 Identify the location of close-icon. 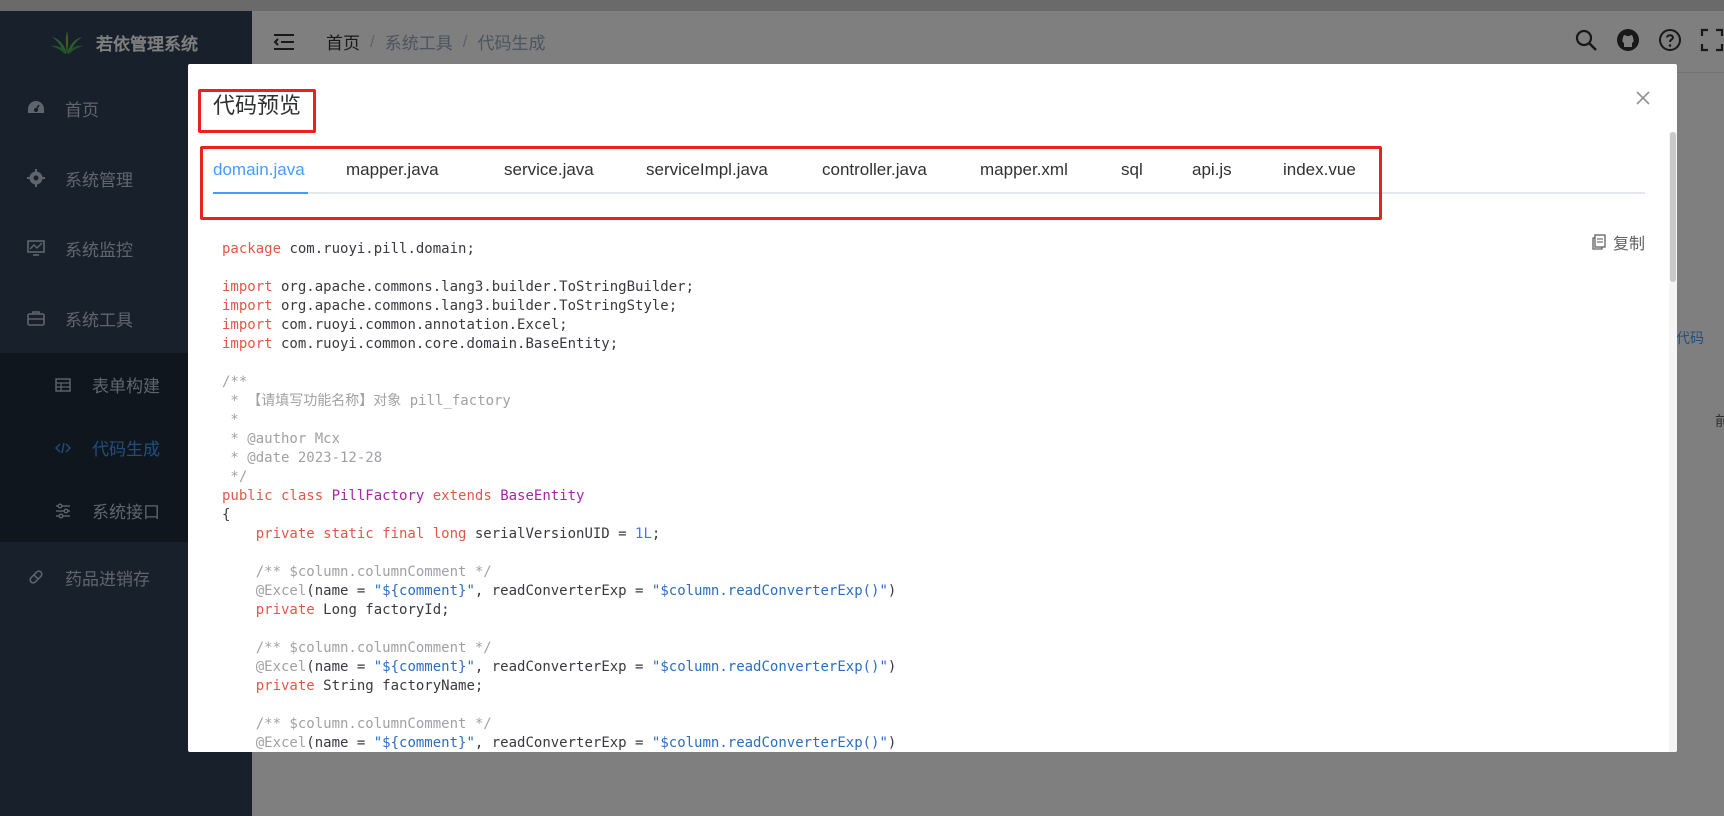
(1643, 98).